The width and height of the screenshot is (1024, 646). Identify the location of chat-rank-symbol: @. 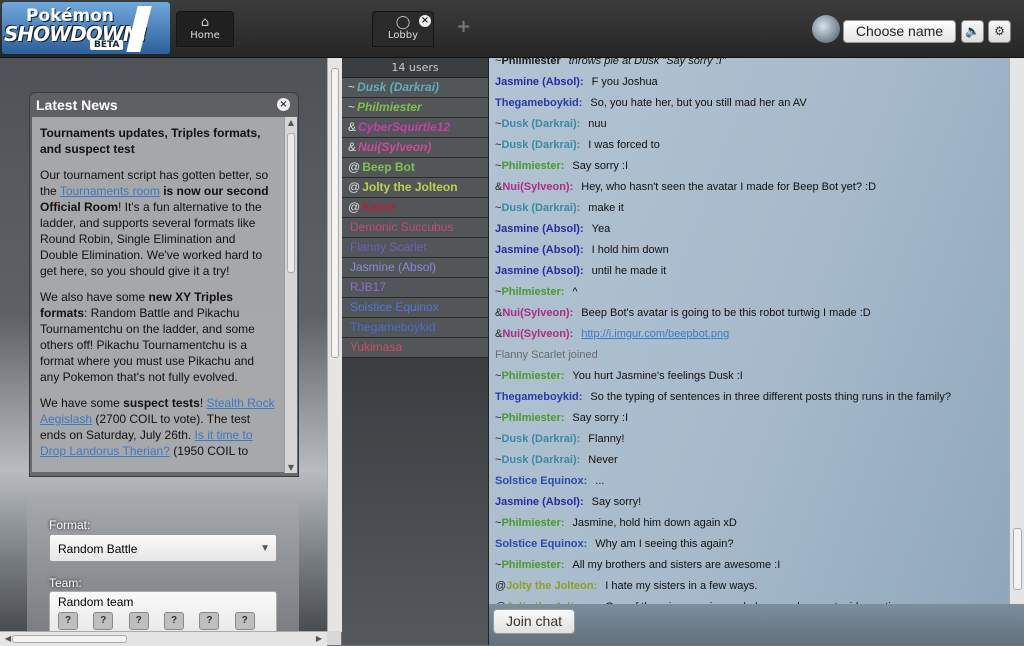
(501, 586).